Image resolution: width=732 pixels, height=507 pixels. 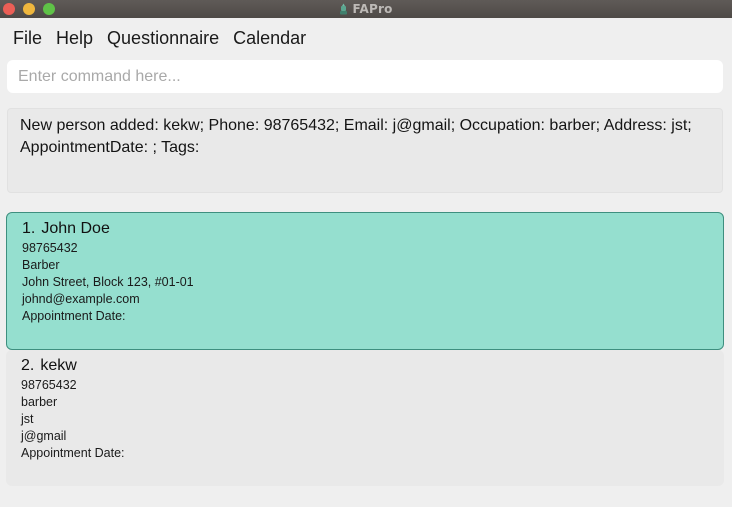 I want to click on person-occupation: barber, so click(x=39, y=402).